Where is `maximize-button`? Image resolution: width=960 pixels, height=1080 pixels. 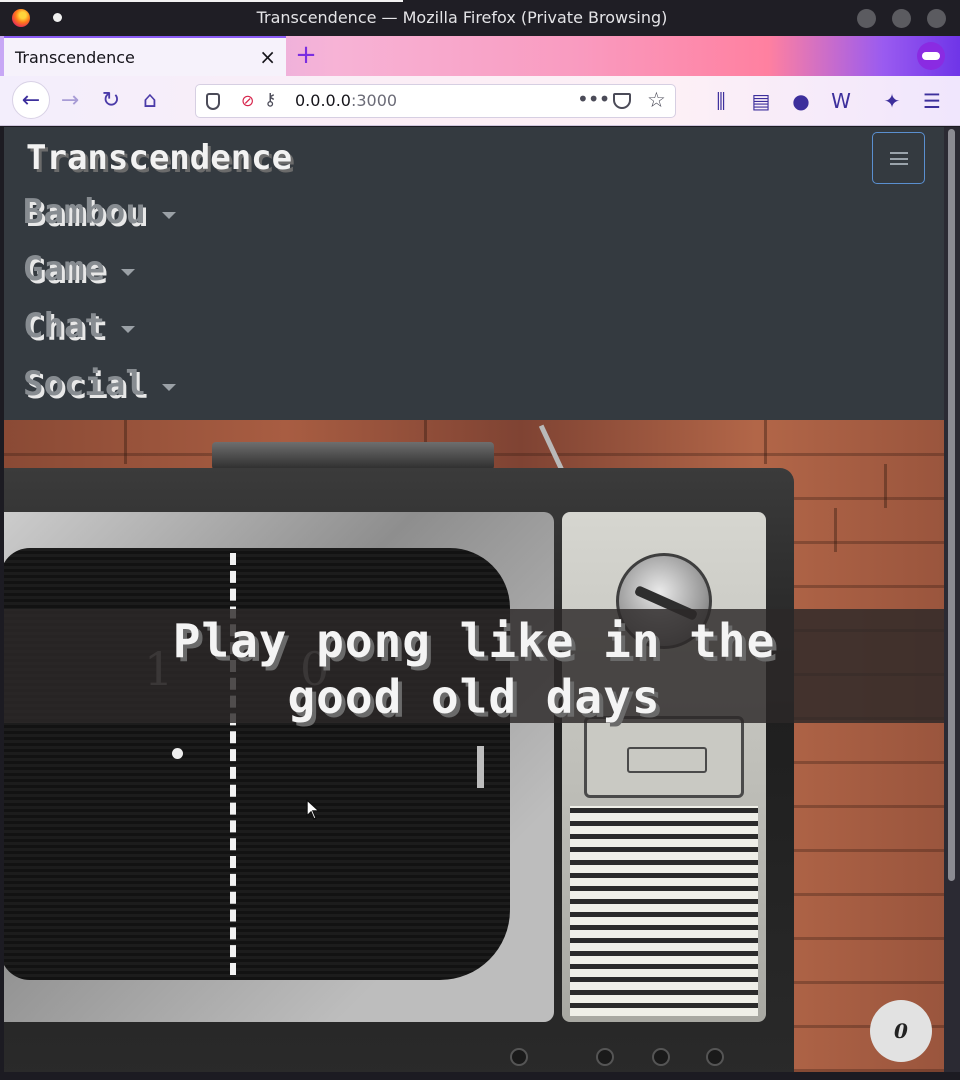
maximize-button is located at coordinates (901, 18).